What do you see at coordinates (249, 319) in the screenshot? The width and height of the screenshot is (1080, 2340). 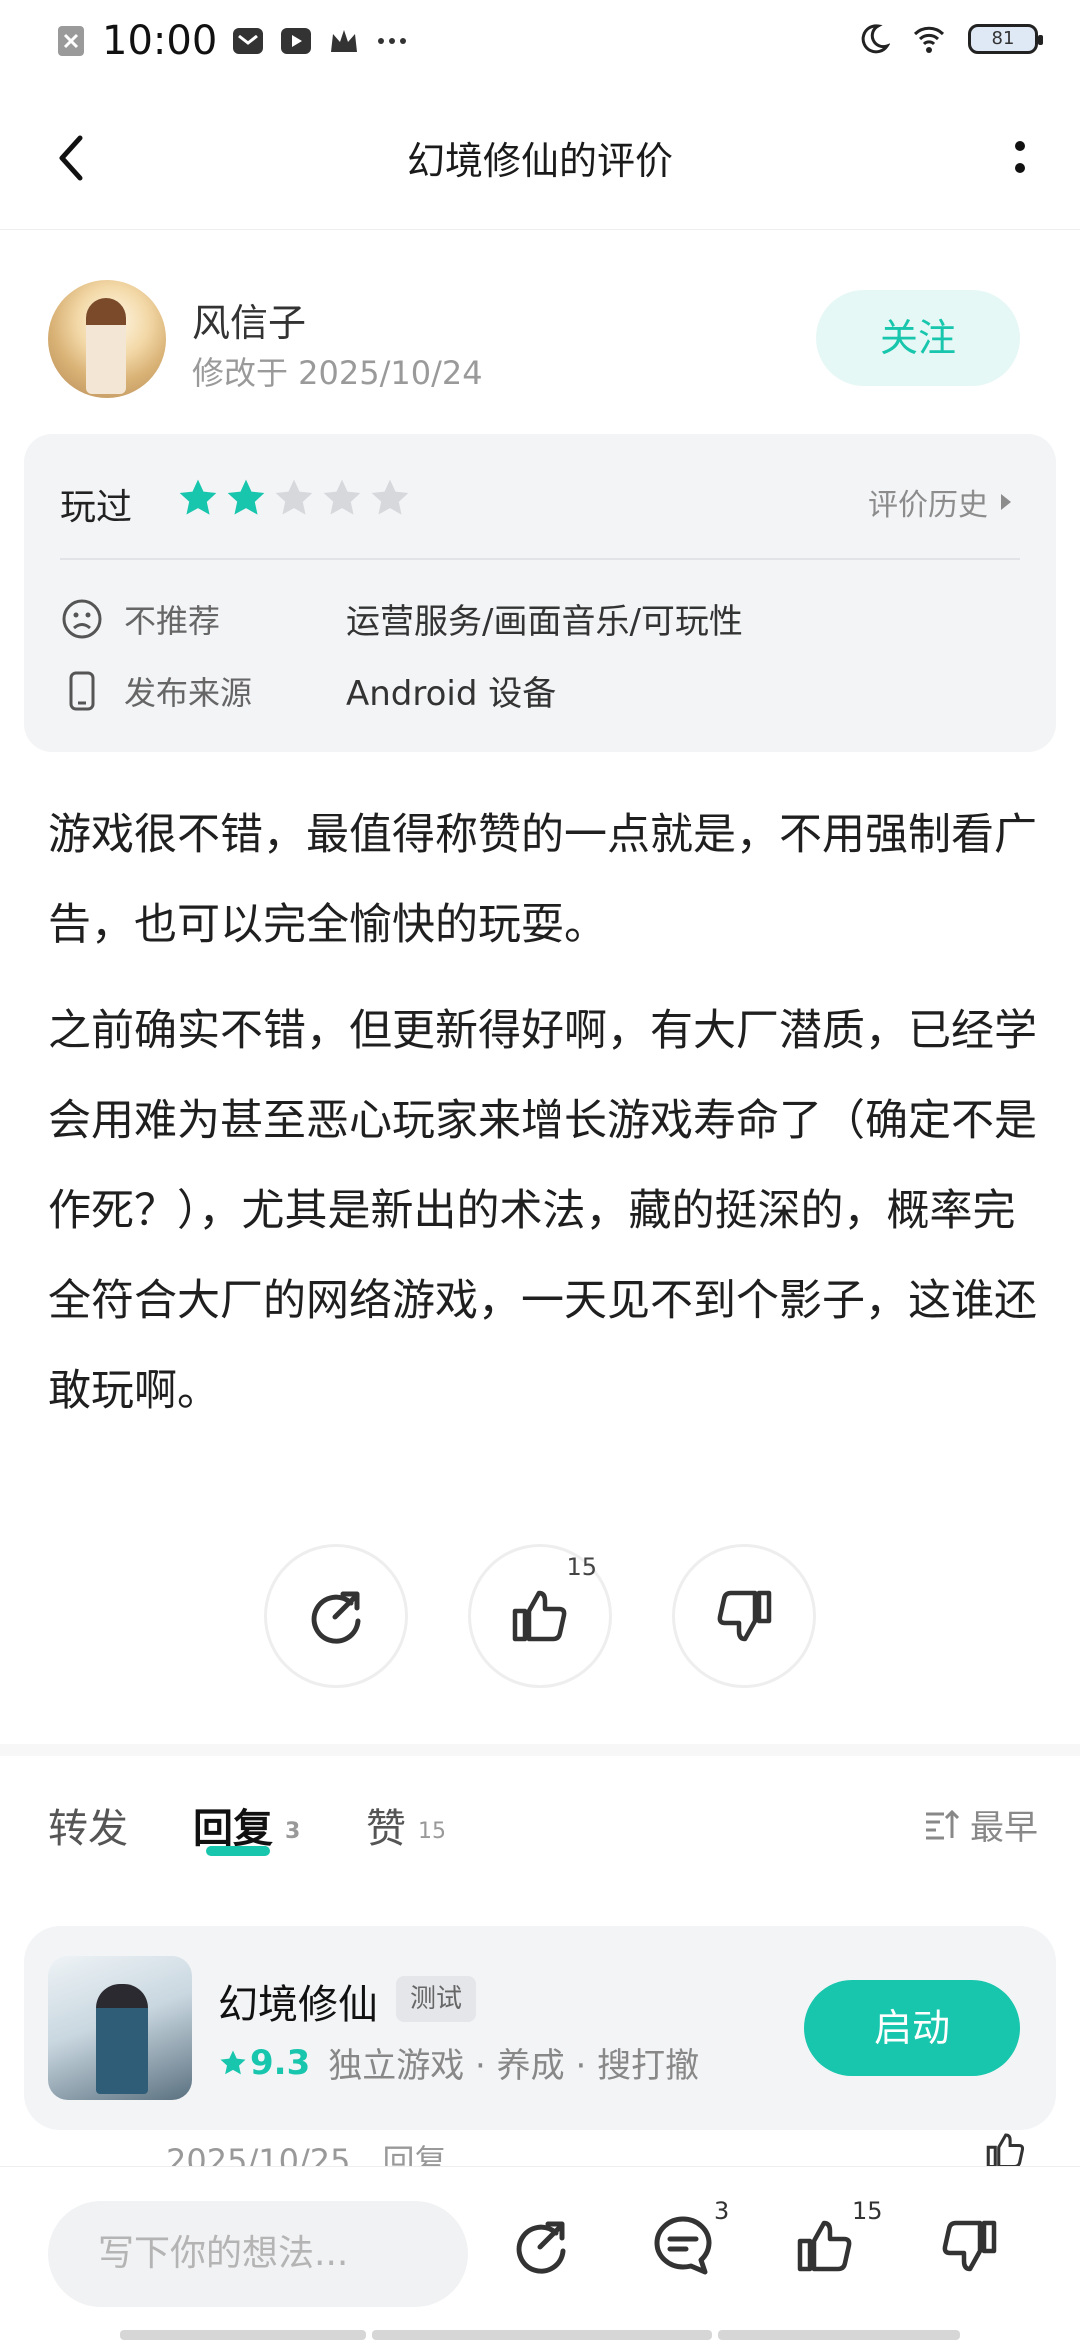 I see `author-name: 风信子` at bounding box center [249, 319].